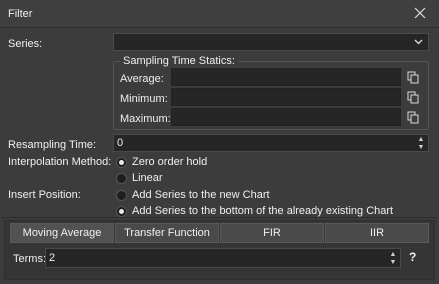  Describe the element at coordinates (60, 162) in the screenshot. I see `interpolation-method-label: Interpolation Method:` at that location.